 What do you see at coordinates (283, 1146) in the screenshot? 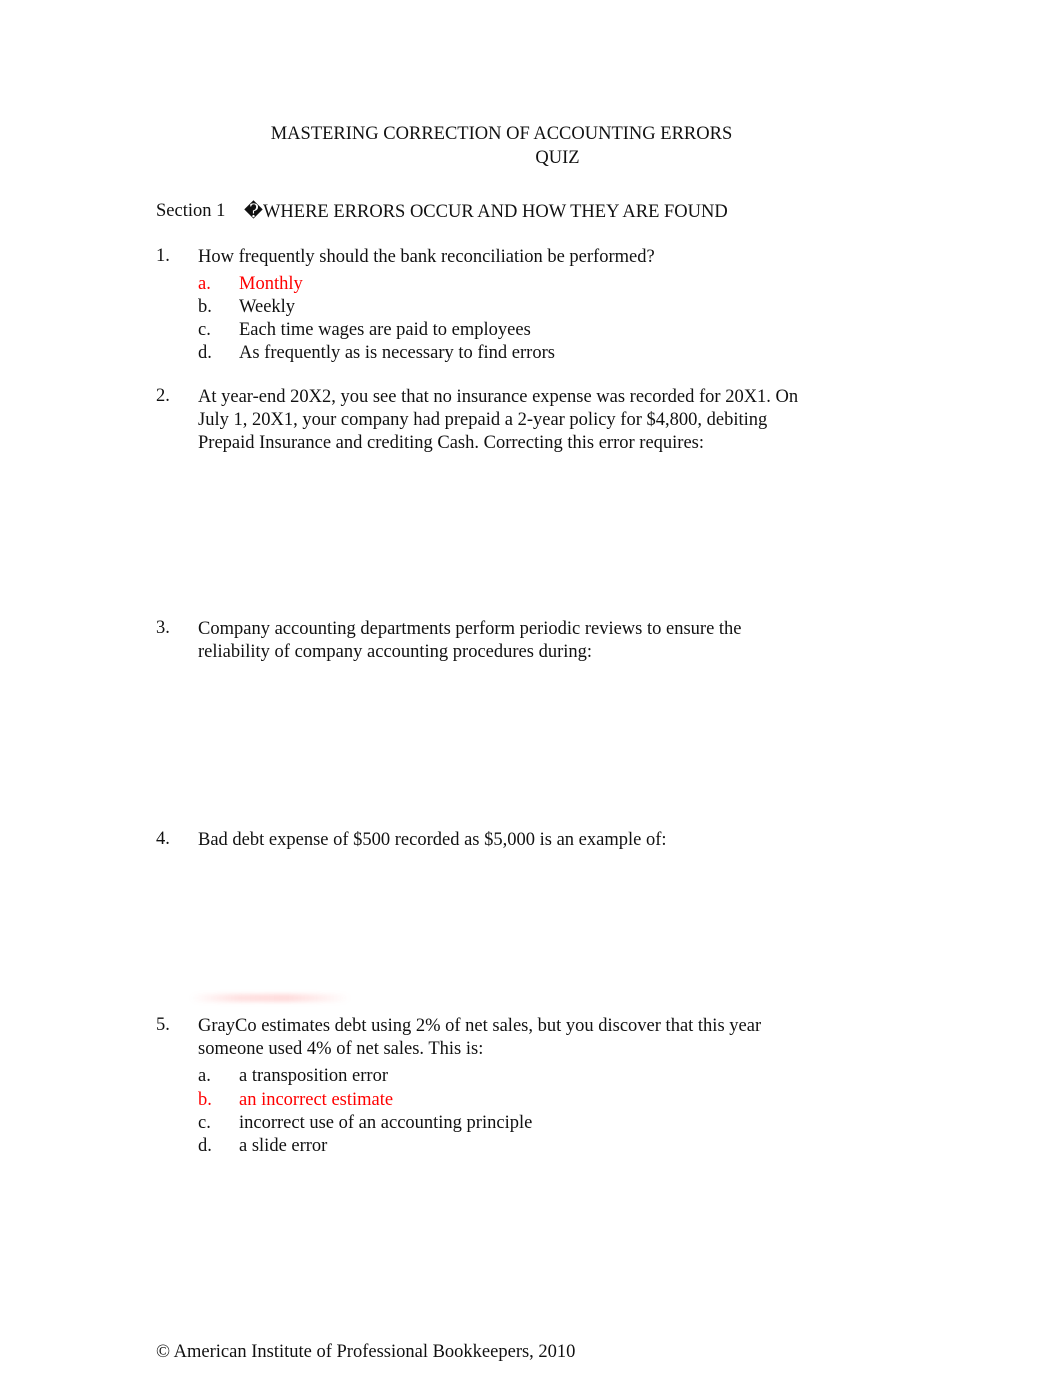
I see `option-text: a slide error` at bounding box center [283, 1146].